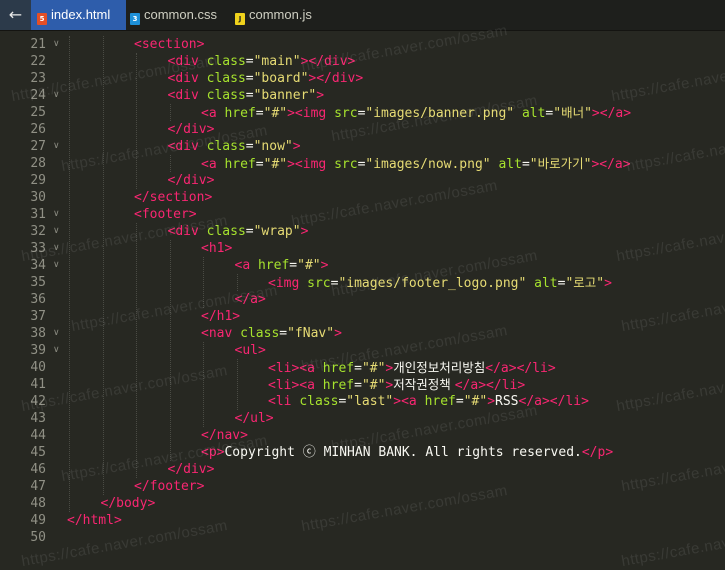  I want to click on code-token: <nav, so click(221, 333).